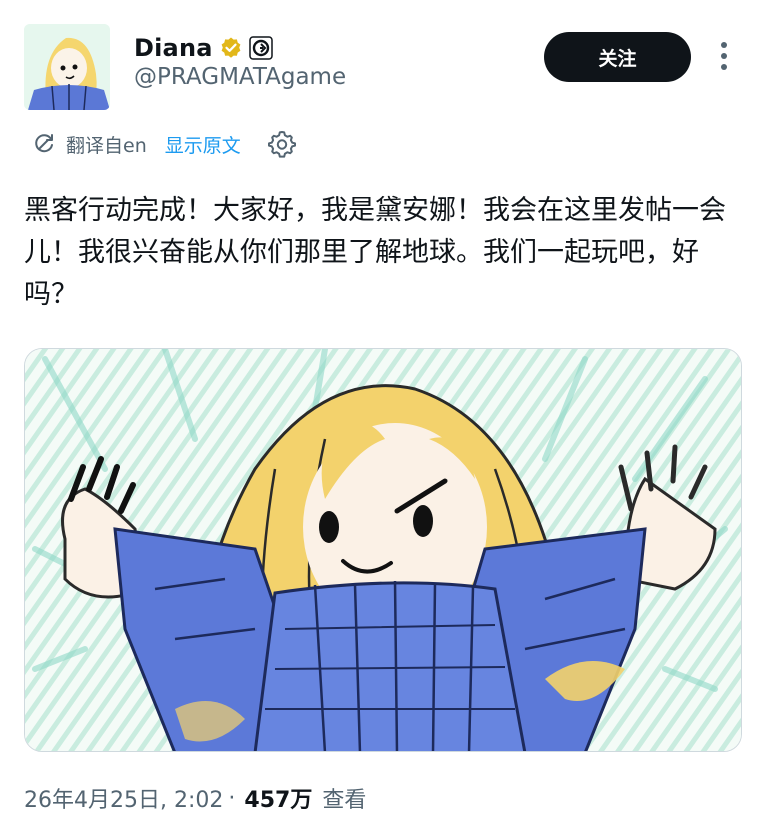  Describe the element at coordinates (278, 800) in the screenshot. I see `views-count: 457万` at that location.